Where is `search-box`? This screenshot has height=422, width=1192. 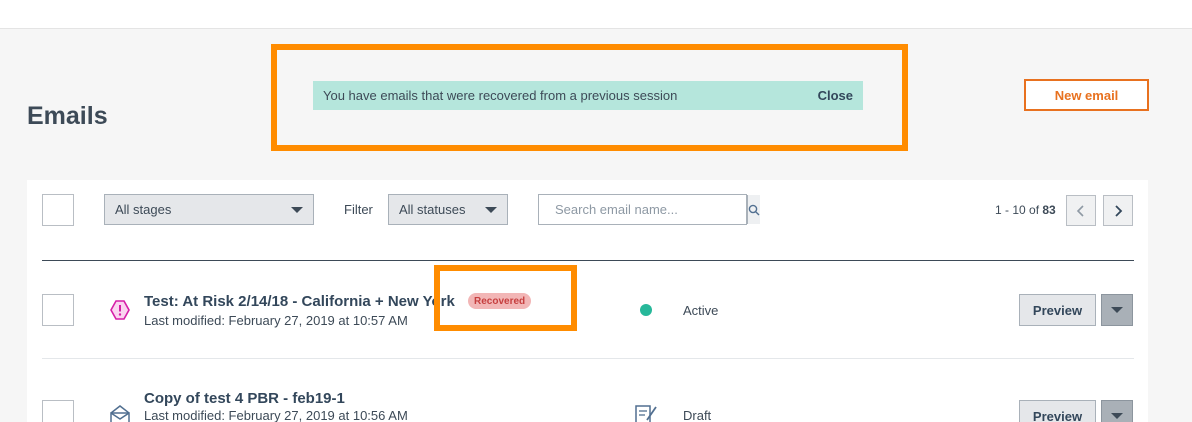
search-box is located at coordinates (649, 209).